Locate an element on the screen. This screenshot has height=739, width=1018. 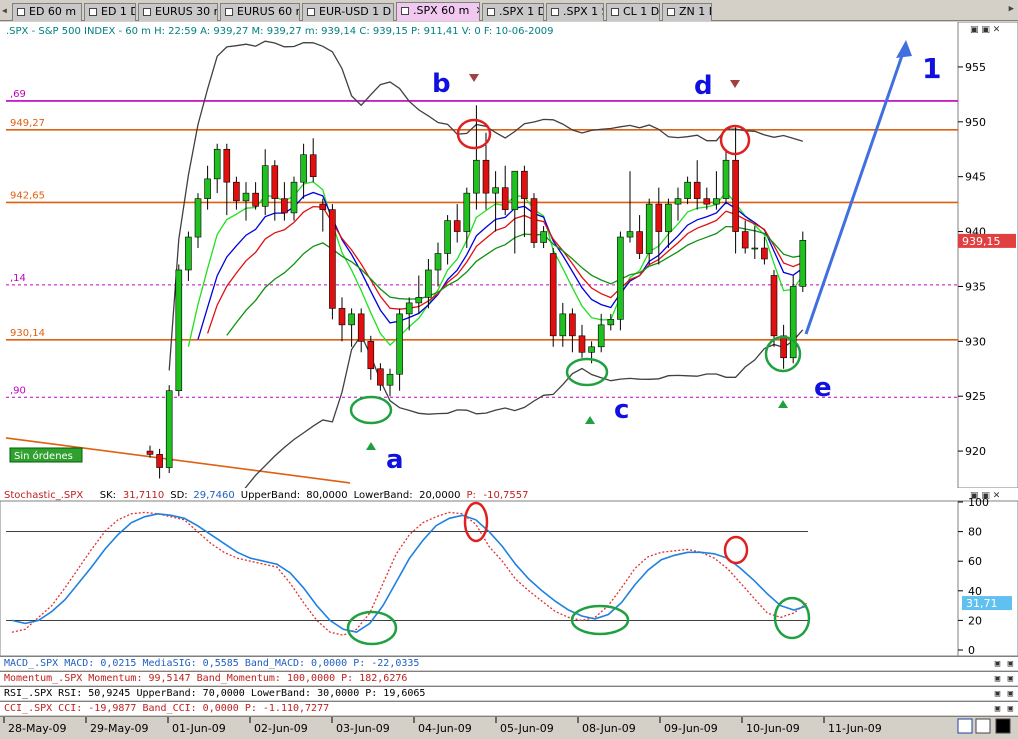
tab-zn-1-d: ZN 1 D is located at coordinates (687, 12).